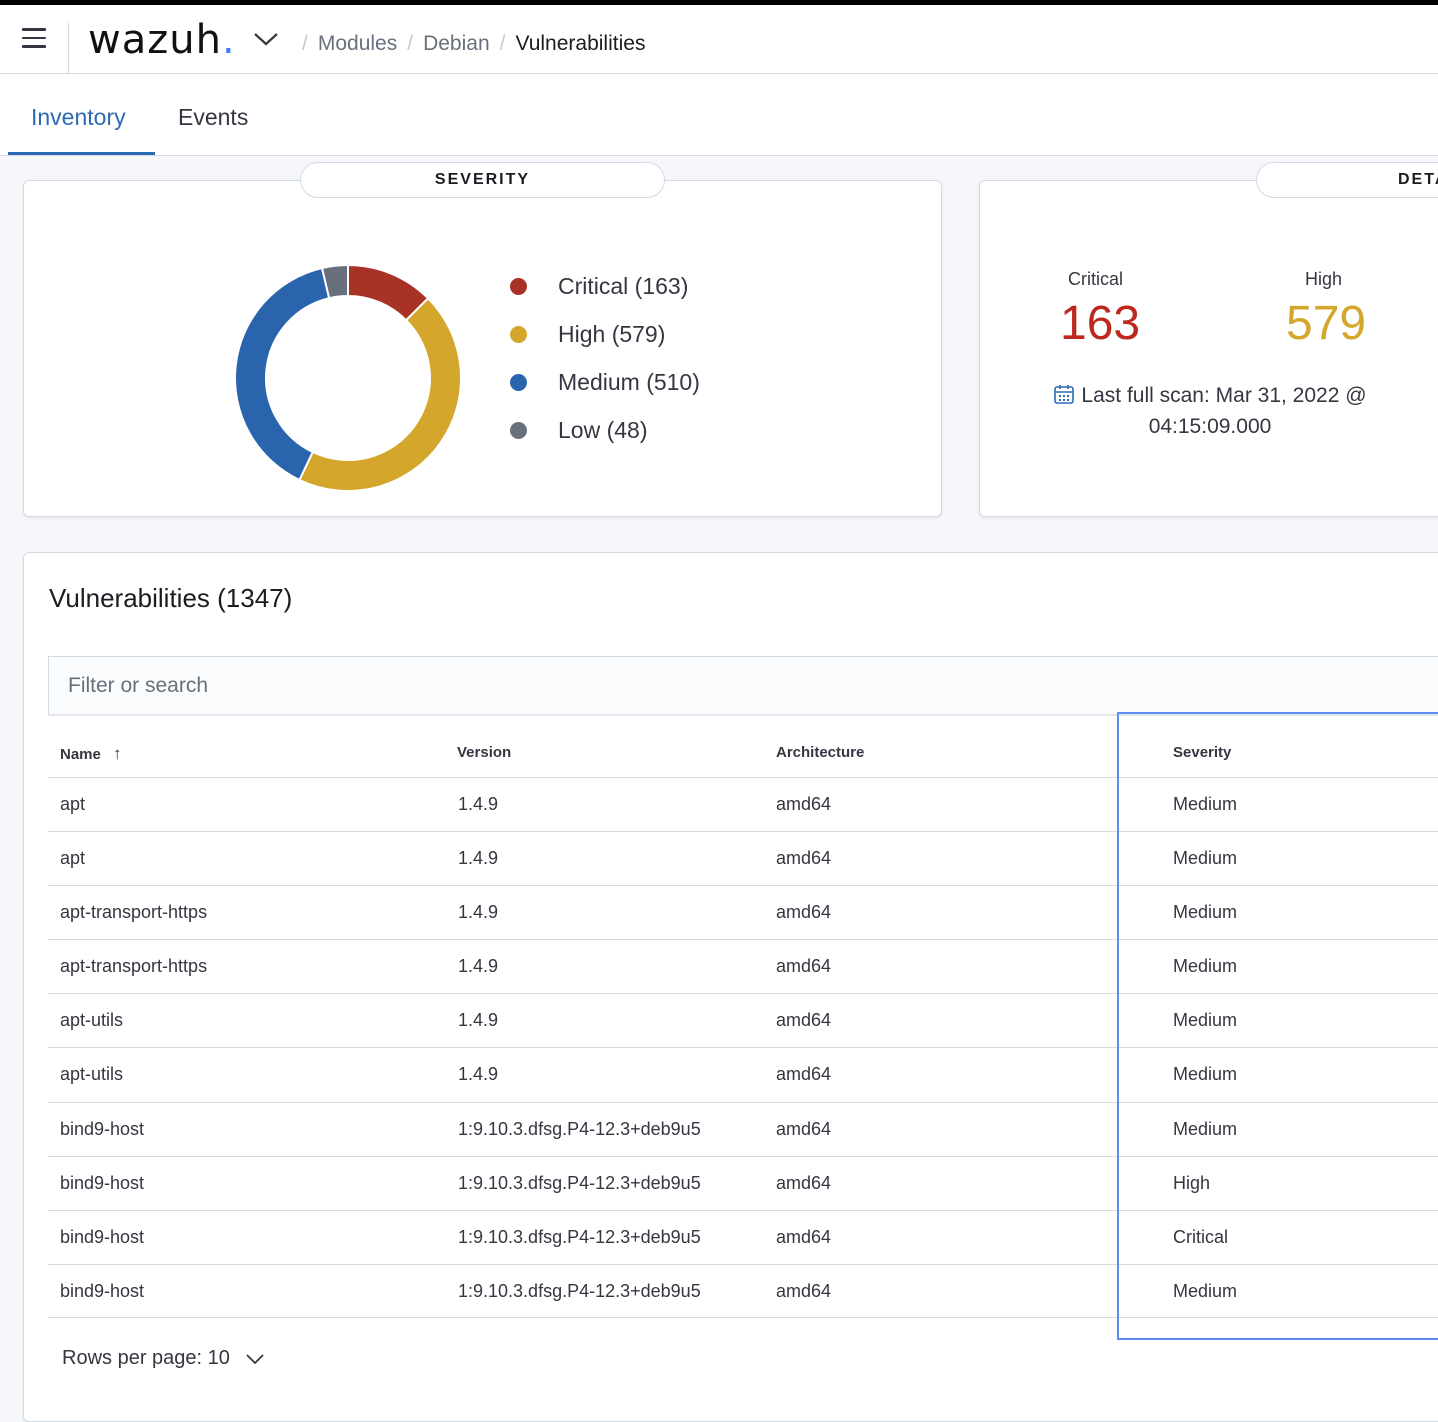 The height and width of the screenshot is (1422, 1438). Describe the element at coordinates (518, 334) in the screenshot. I see `legend-dot-high` at that location.